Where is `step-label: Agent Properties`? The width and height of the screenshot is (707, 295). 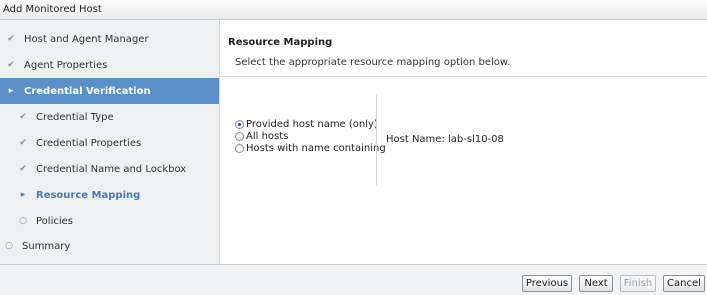
step-label: Agent Properties is located at coordinates (66, 65).